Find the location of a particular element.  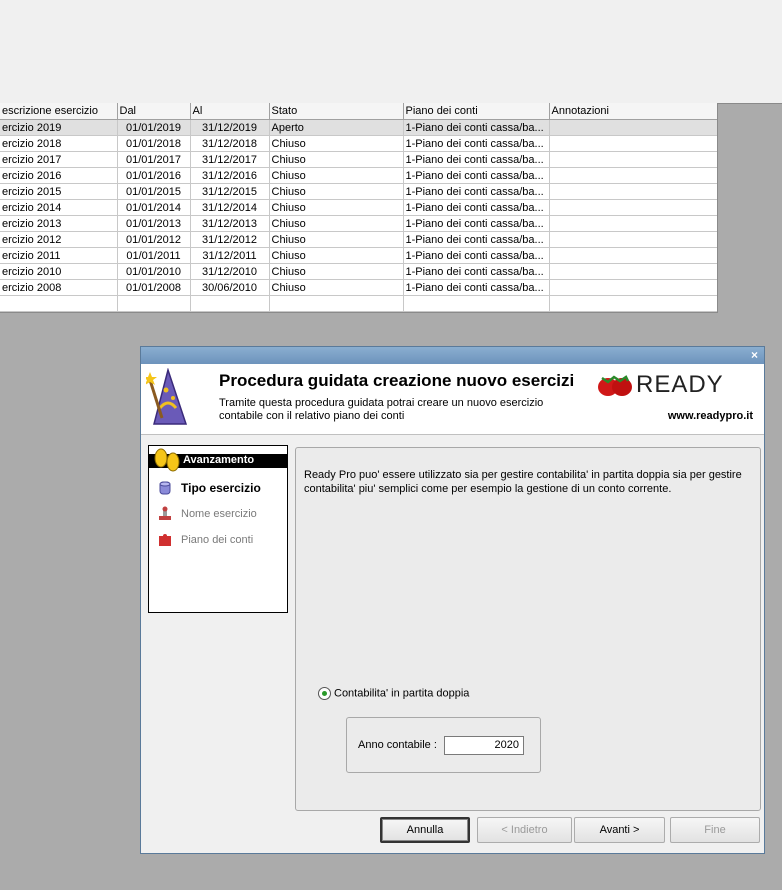

table-cell: 31/12/2012 is located at coordinates (230, 239).